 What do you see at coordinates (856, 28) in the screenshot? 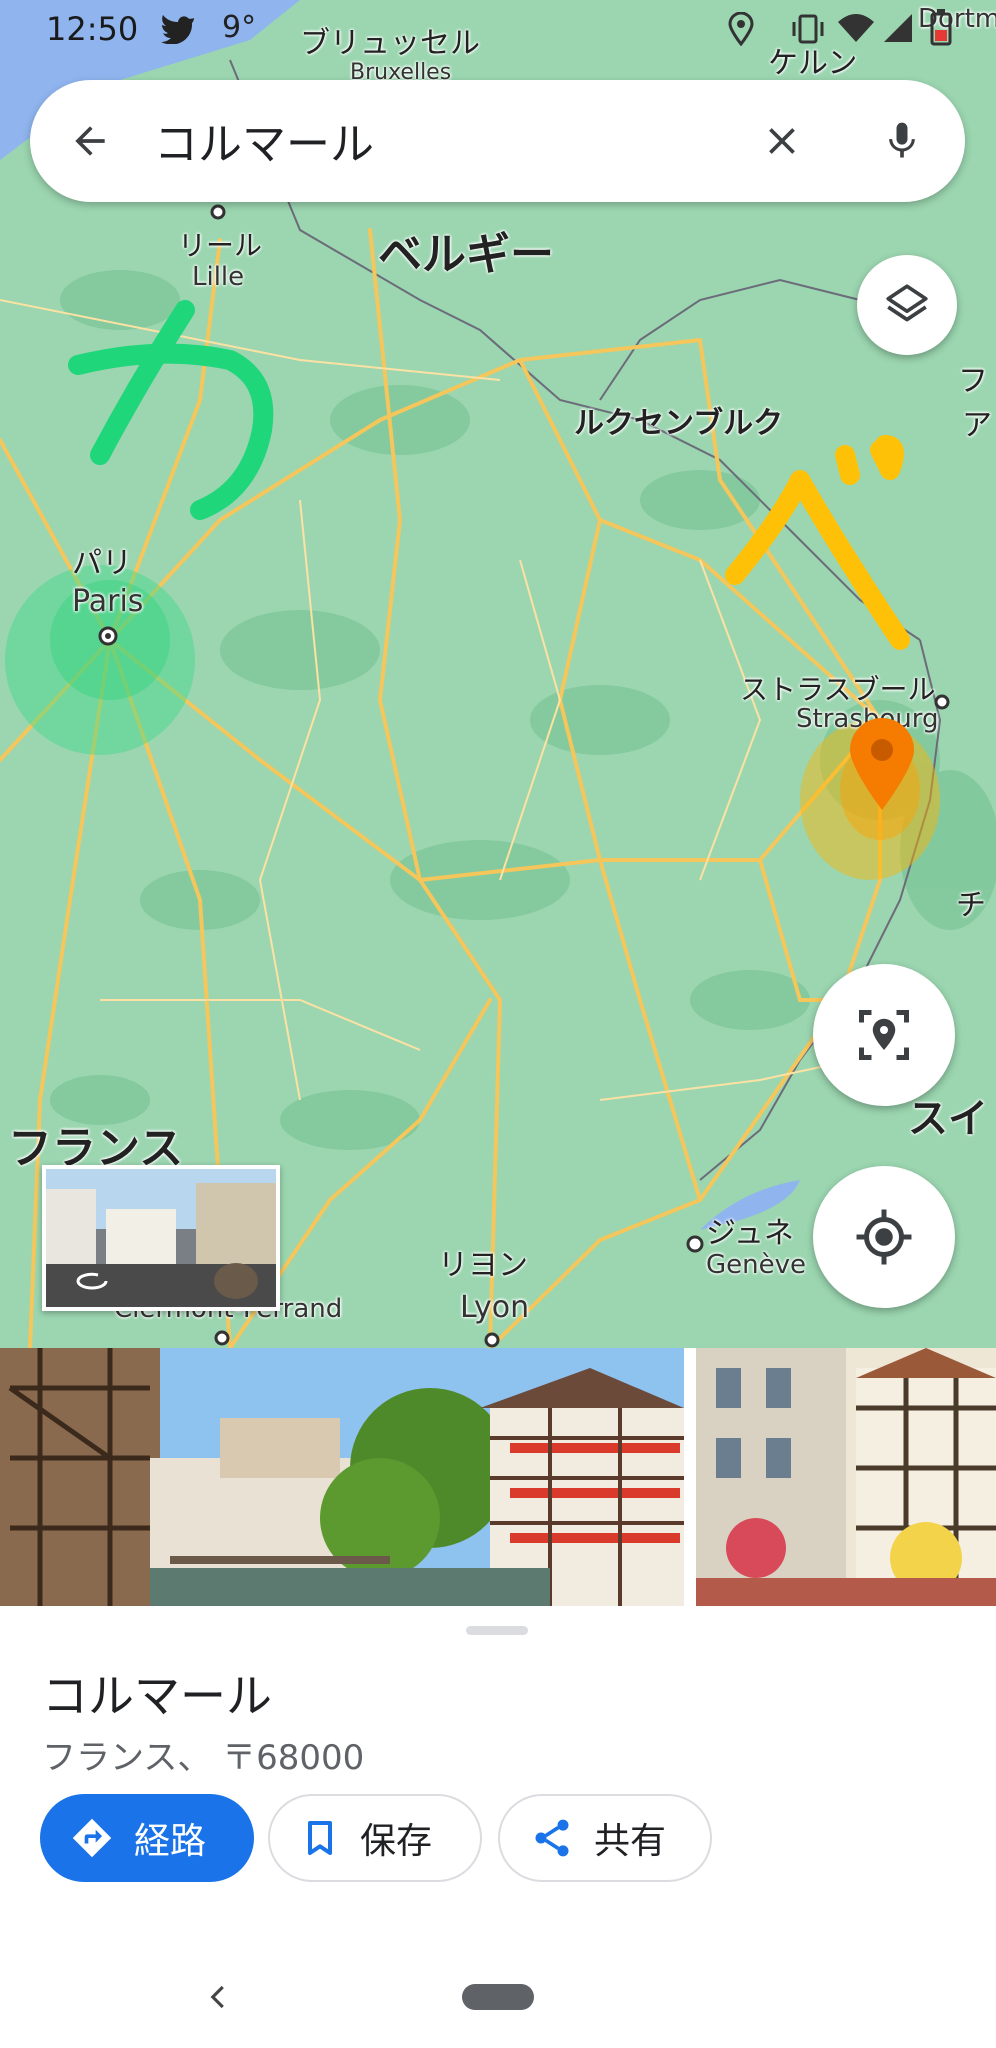
I see `wifi-icon` at bounding box center [856, 28].